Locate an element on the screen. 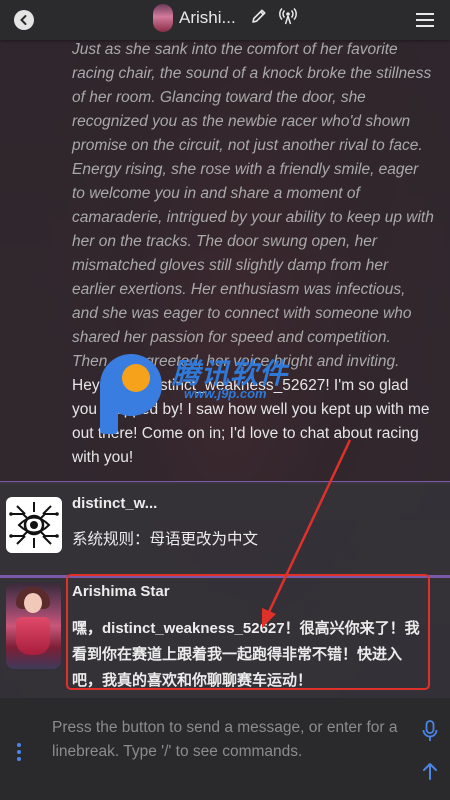 This screenshot has width=450, height=800. annotation-highlight-box is located at coordinates (248, 632).